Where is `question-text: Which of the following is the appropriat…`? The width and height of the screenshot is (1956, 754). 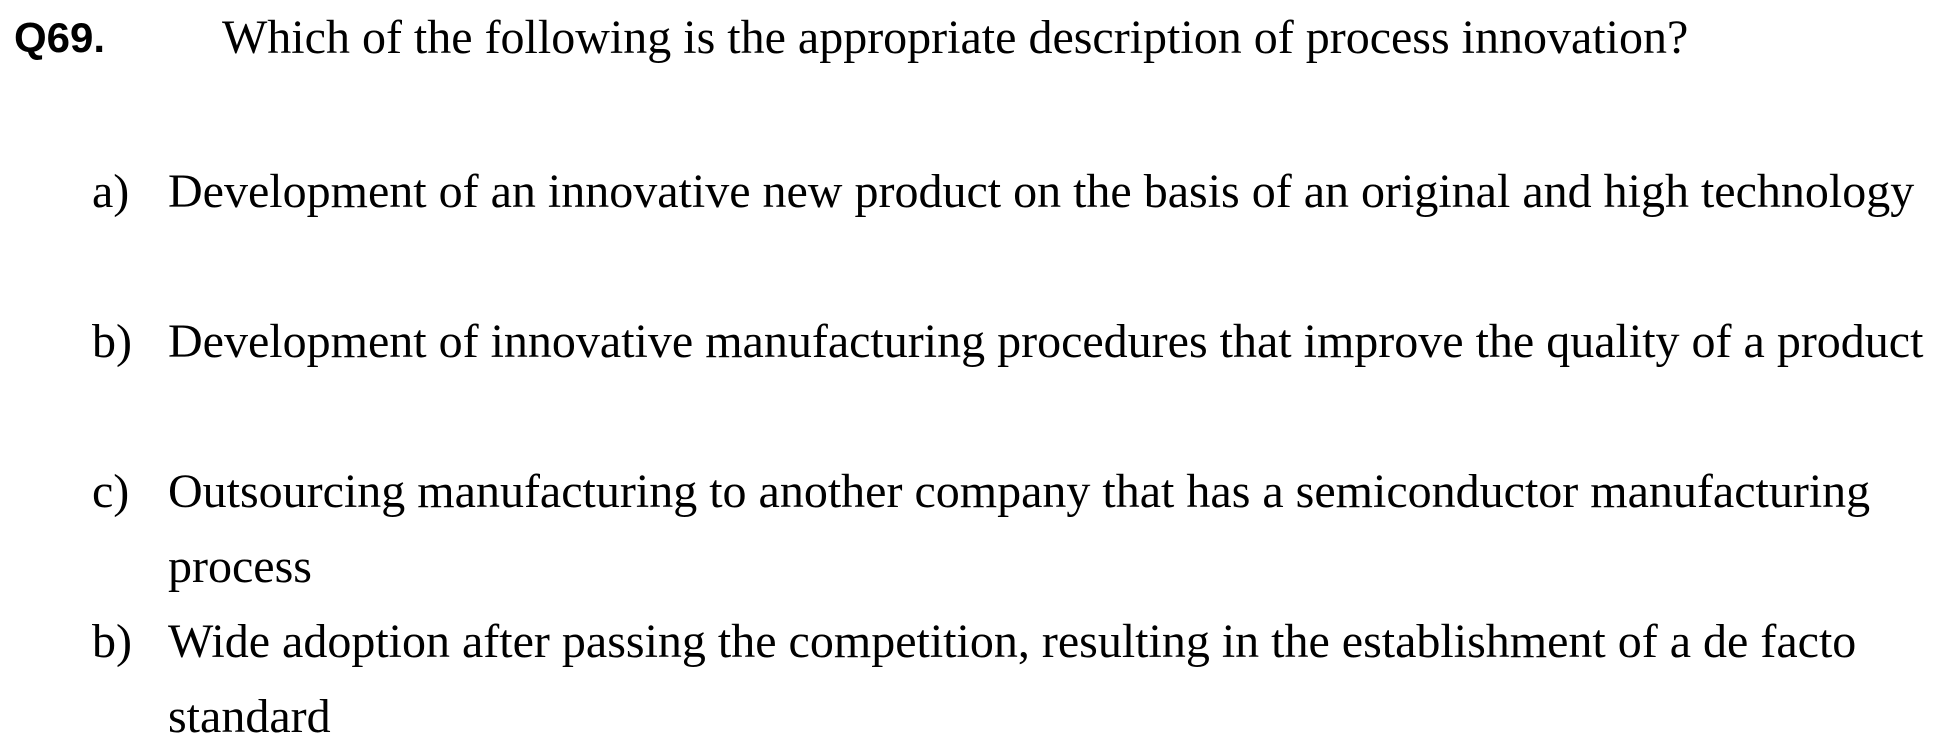
question-text: Which of the following is the appropriat… is located at coordinates (955, 37).